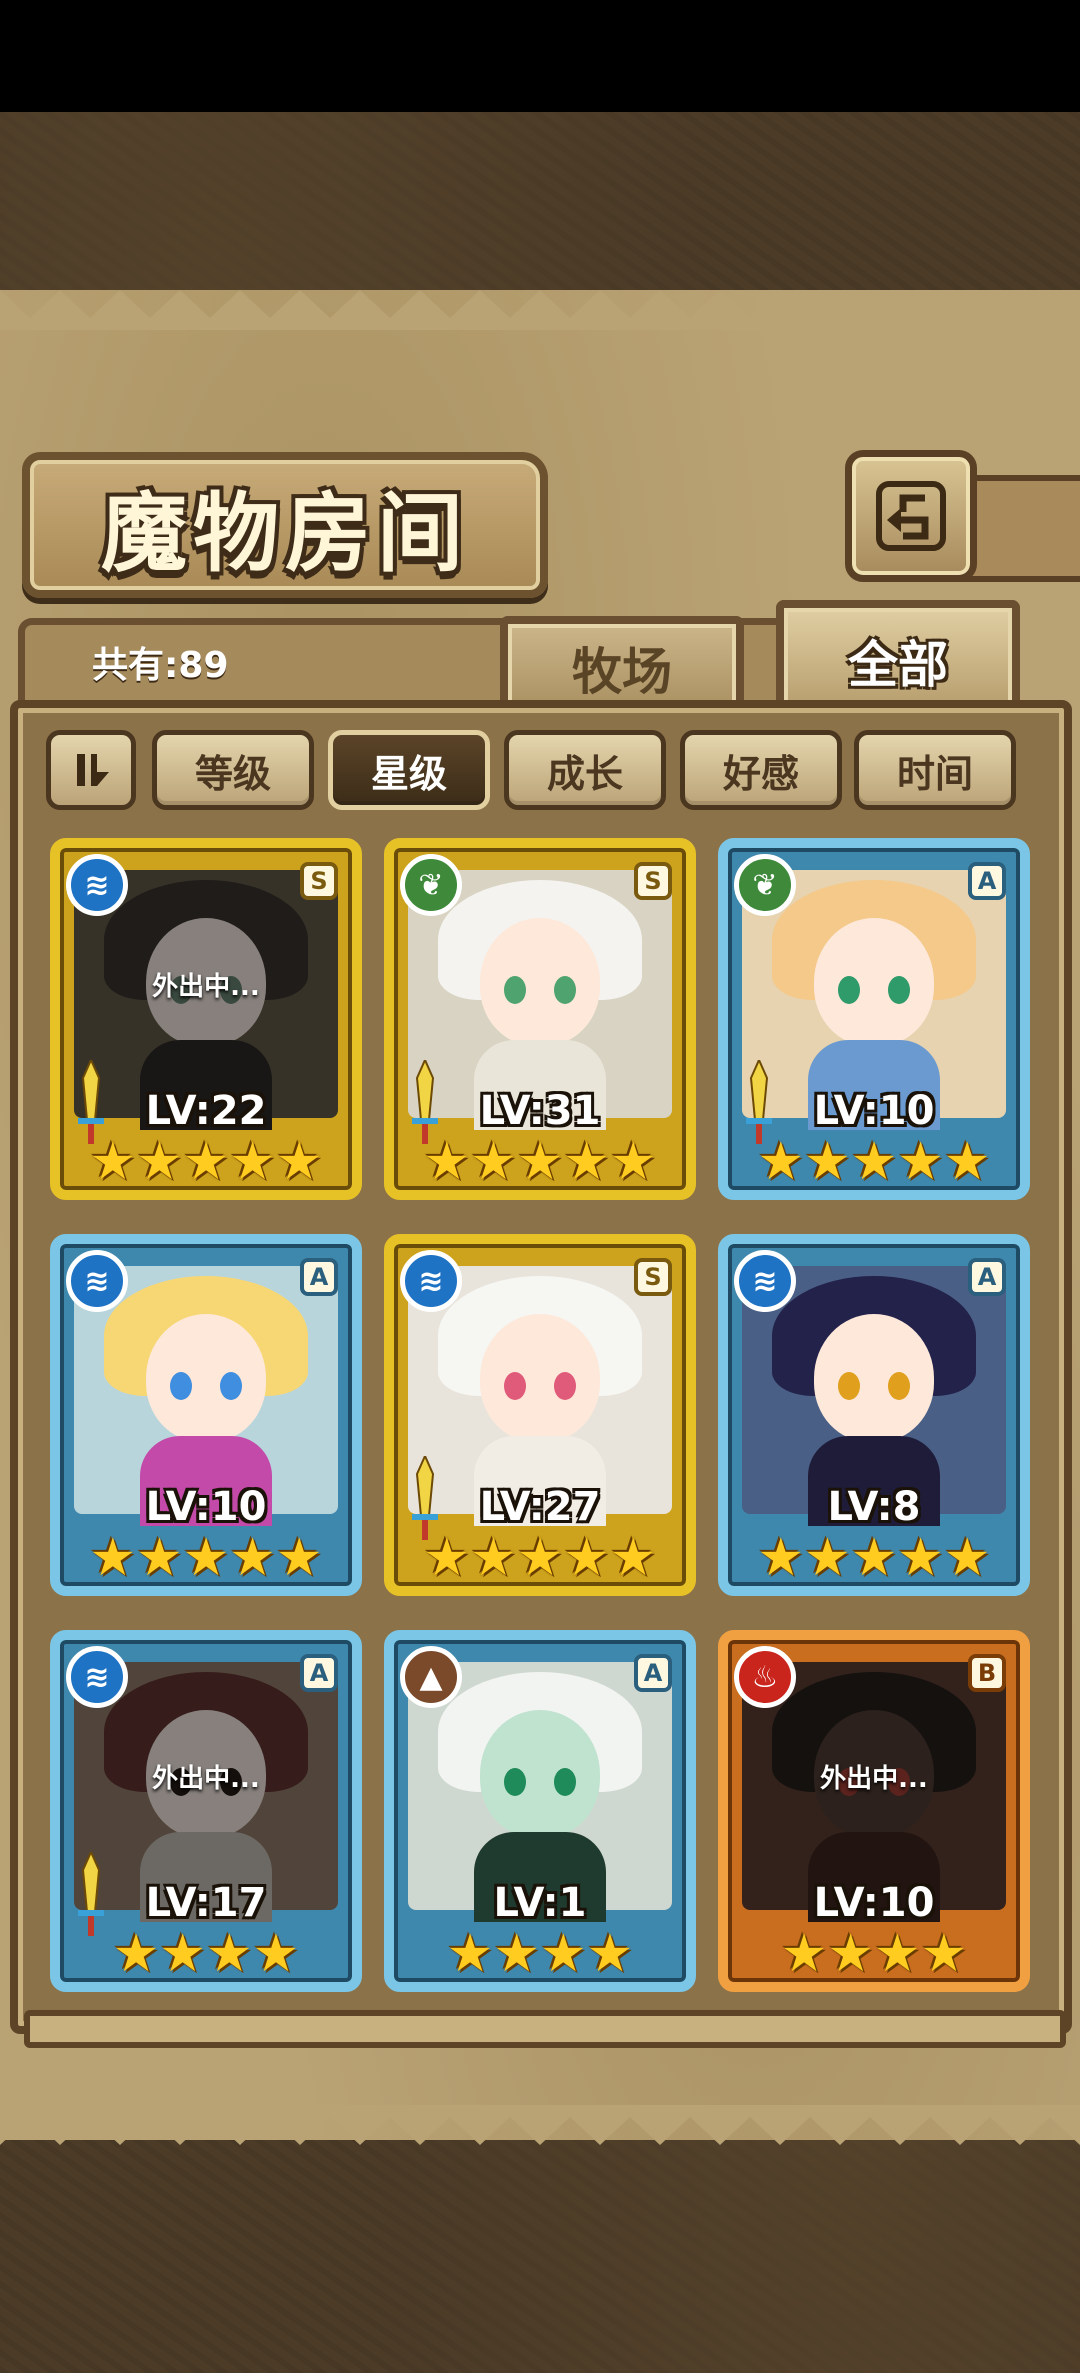  I want to click on back-button, so click(911, 516).